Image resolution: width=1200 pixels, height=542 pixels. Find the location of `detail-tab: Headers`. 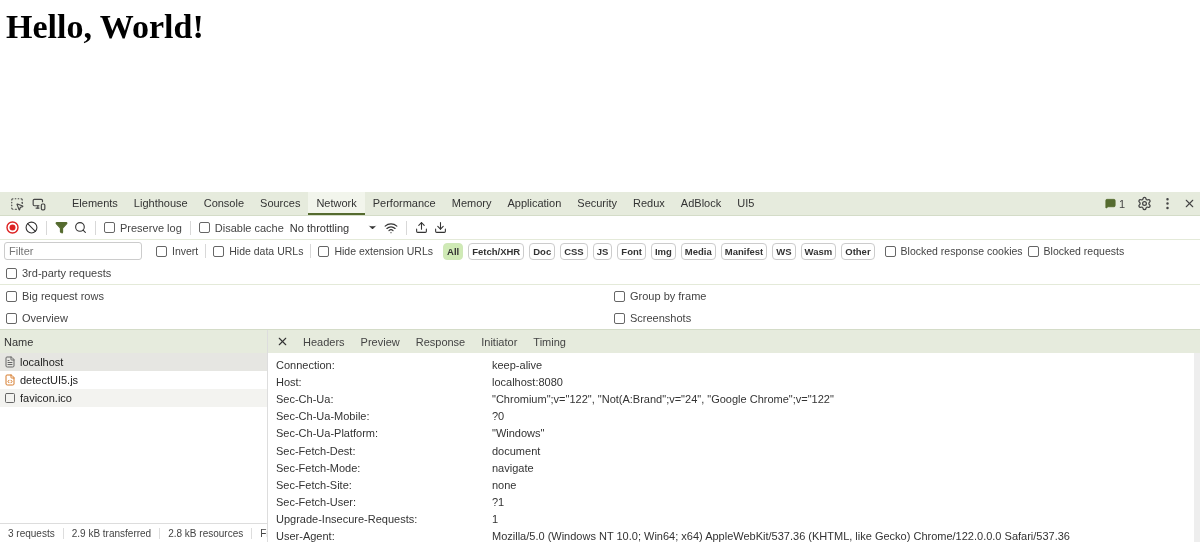

detail-tab: Headers is located at coordinates (324, 341).